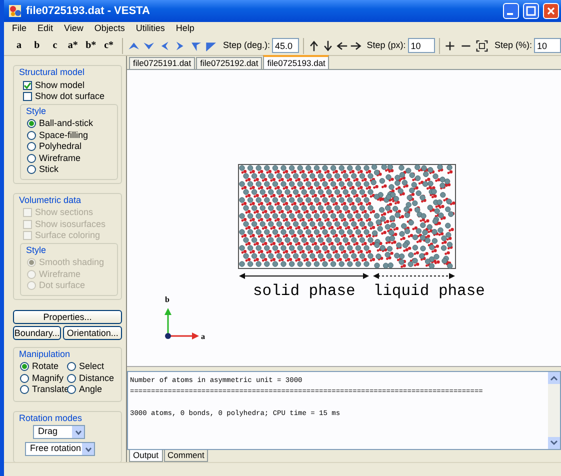 The image size is (561, 476). Describe the element at coordinates (509, 14) in the screenshot. I see `minimize-icon` at that location.